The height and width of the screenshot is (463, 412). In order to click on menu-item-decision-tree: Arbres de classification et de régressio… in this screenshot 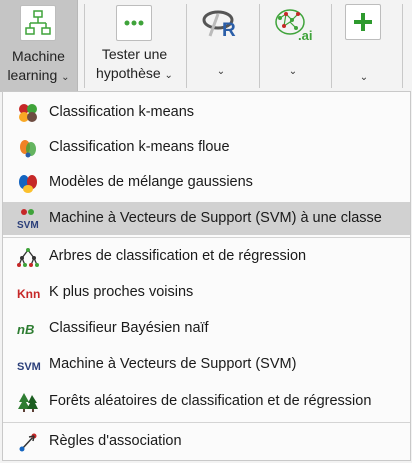, I will do `click(206, 256)`.